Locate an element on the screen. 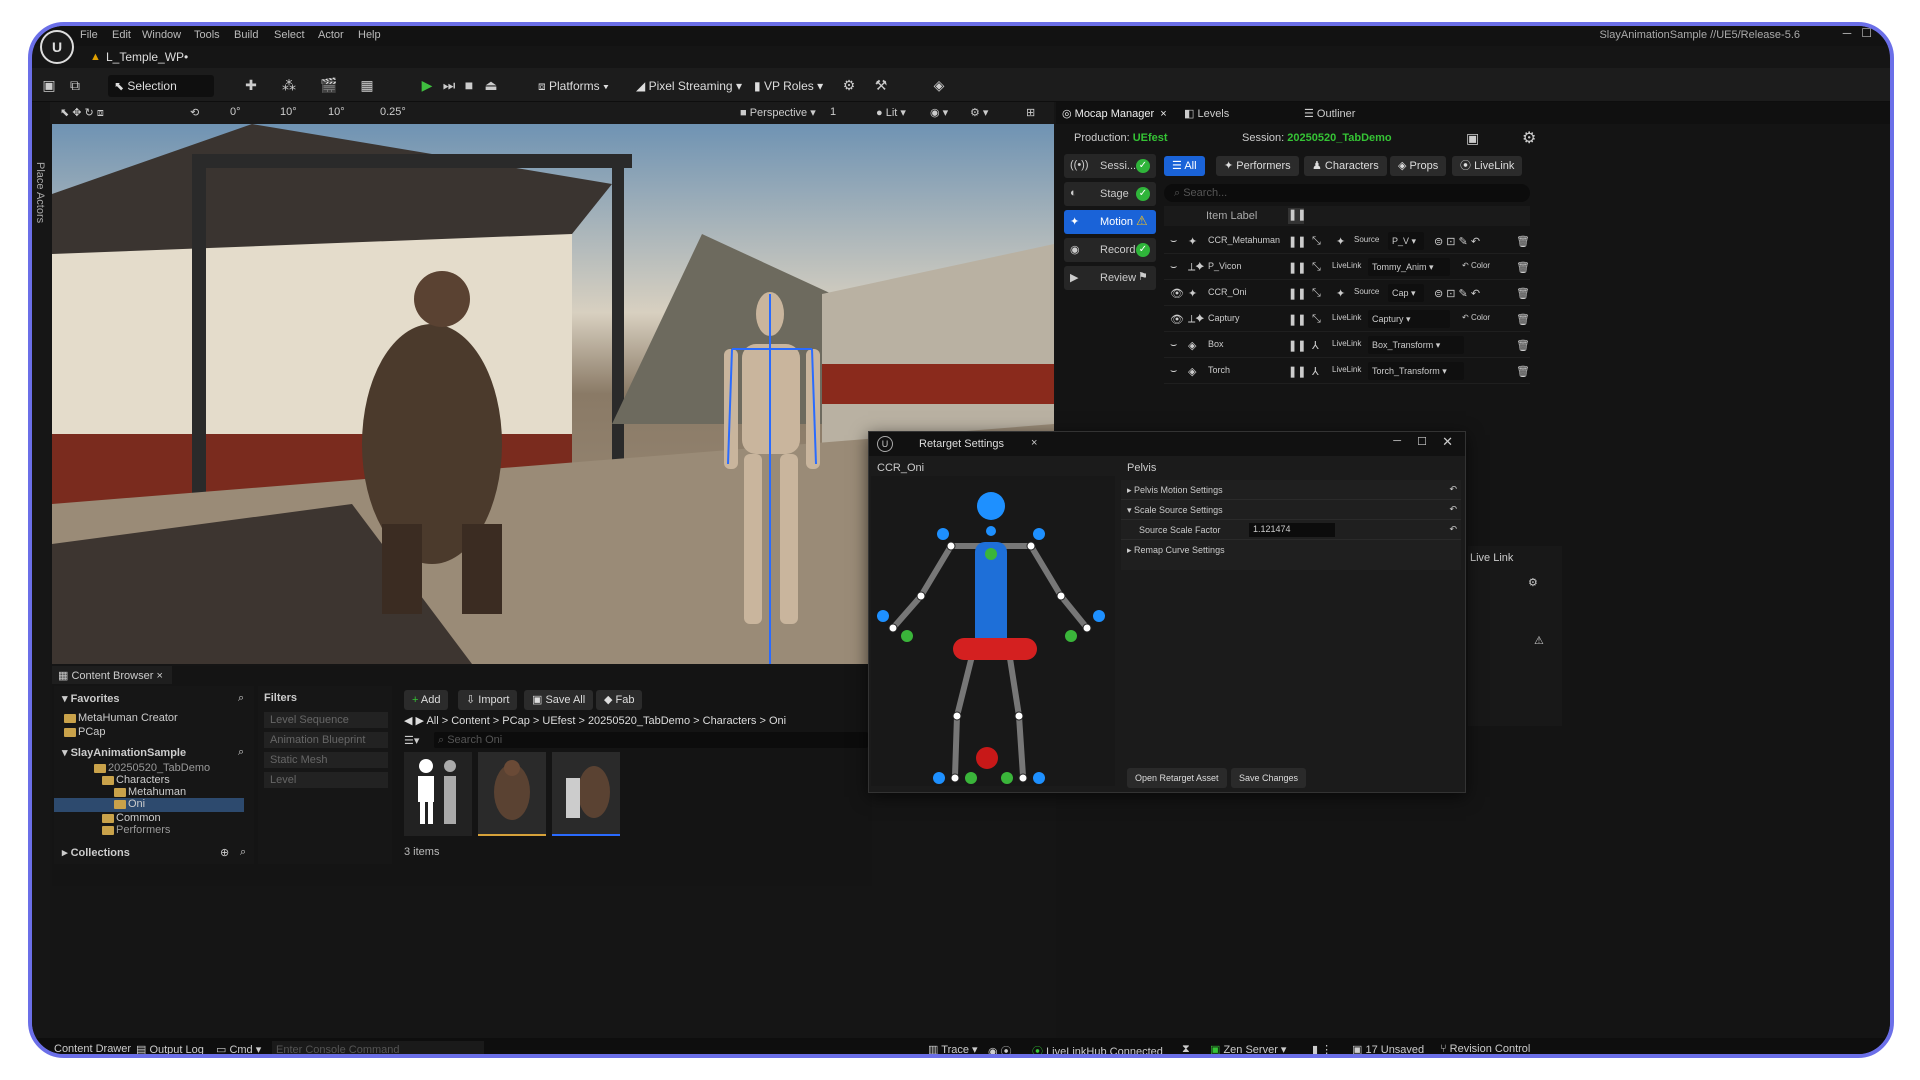 Image resolution: width=1920 pixels, height=1080 pixels. minimize-icon: ─ is located at coordinates (1397, 441).